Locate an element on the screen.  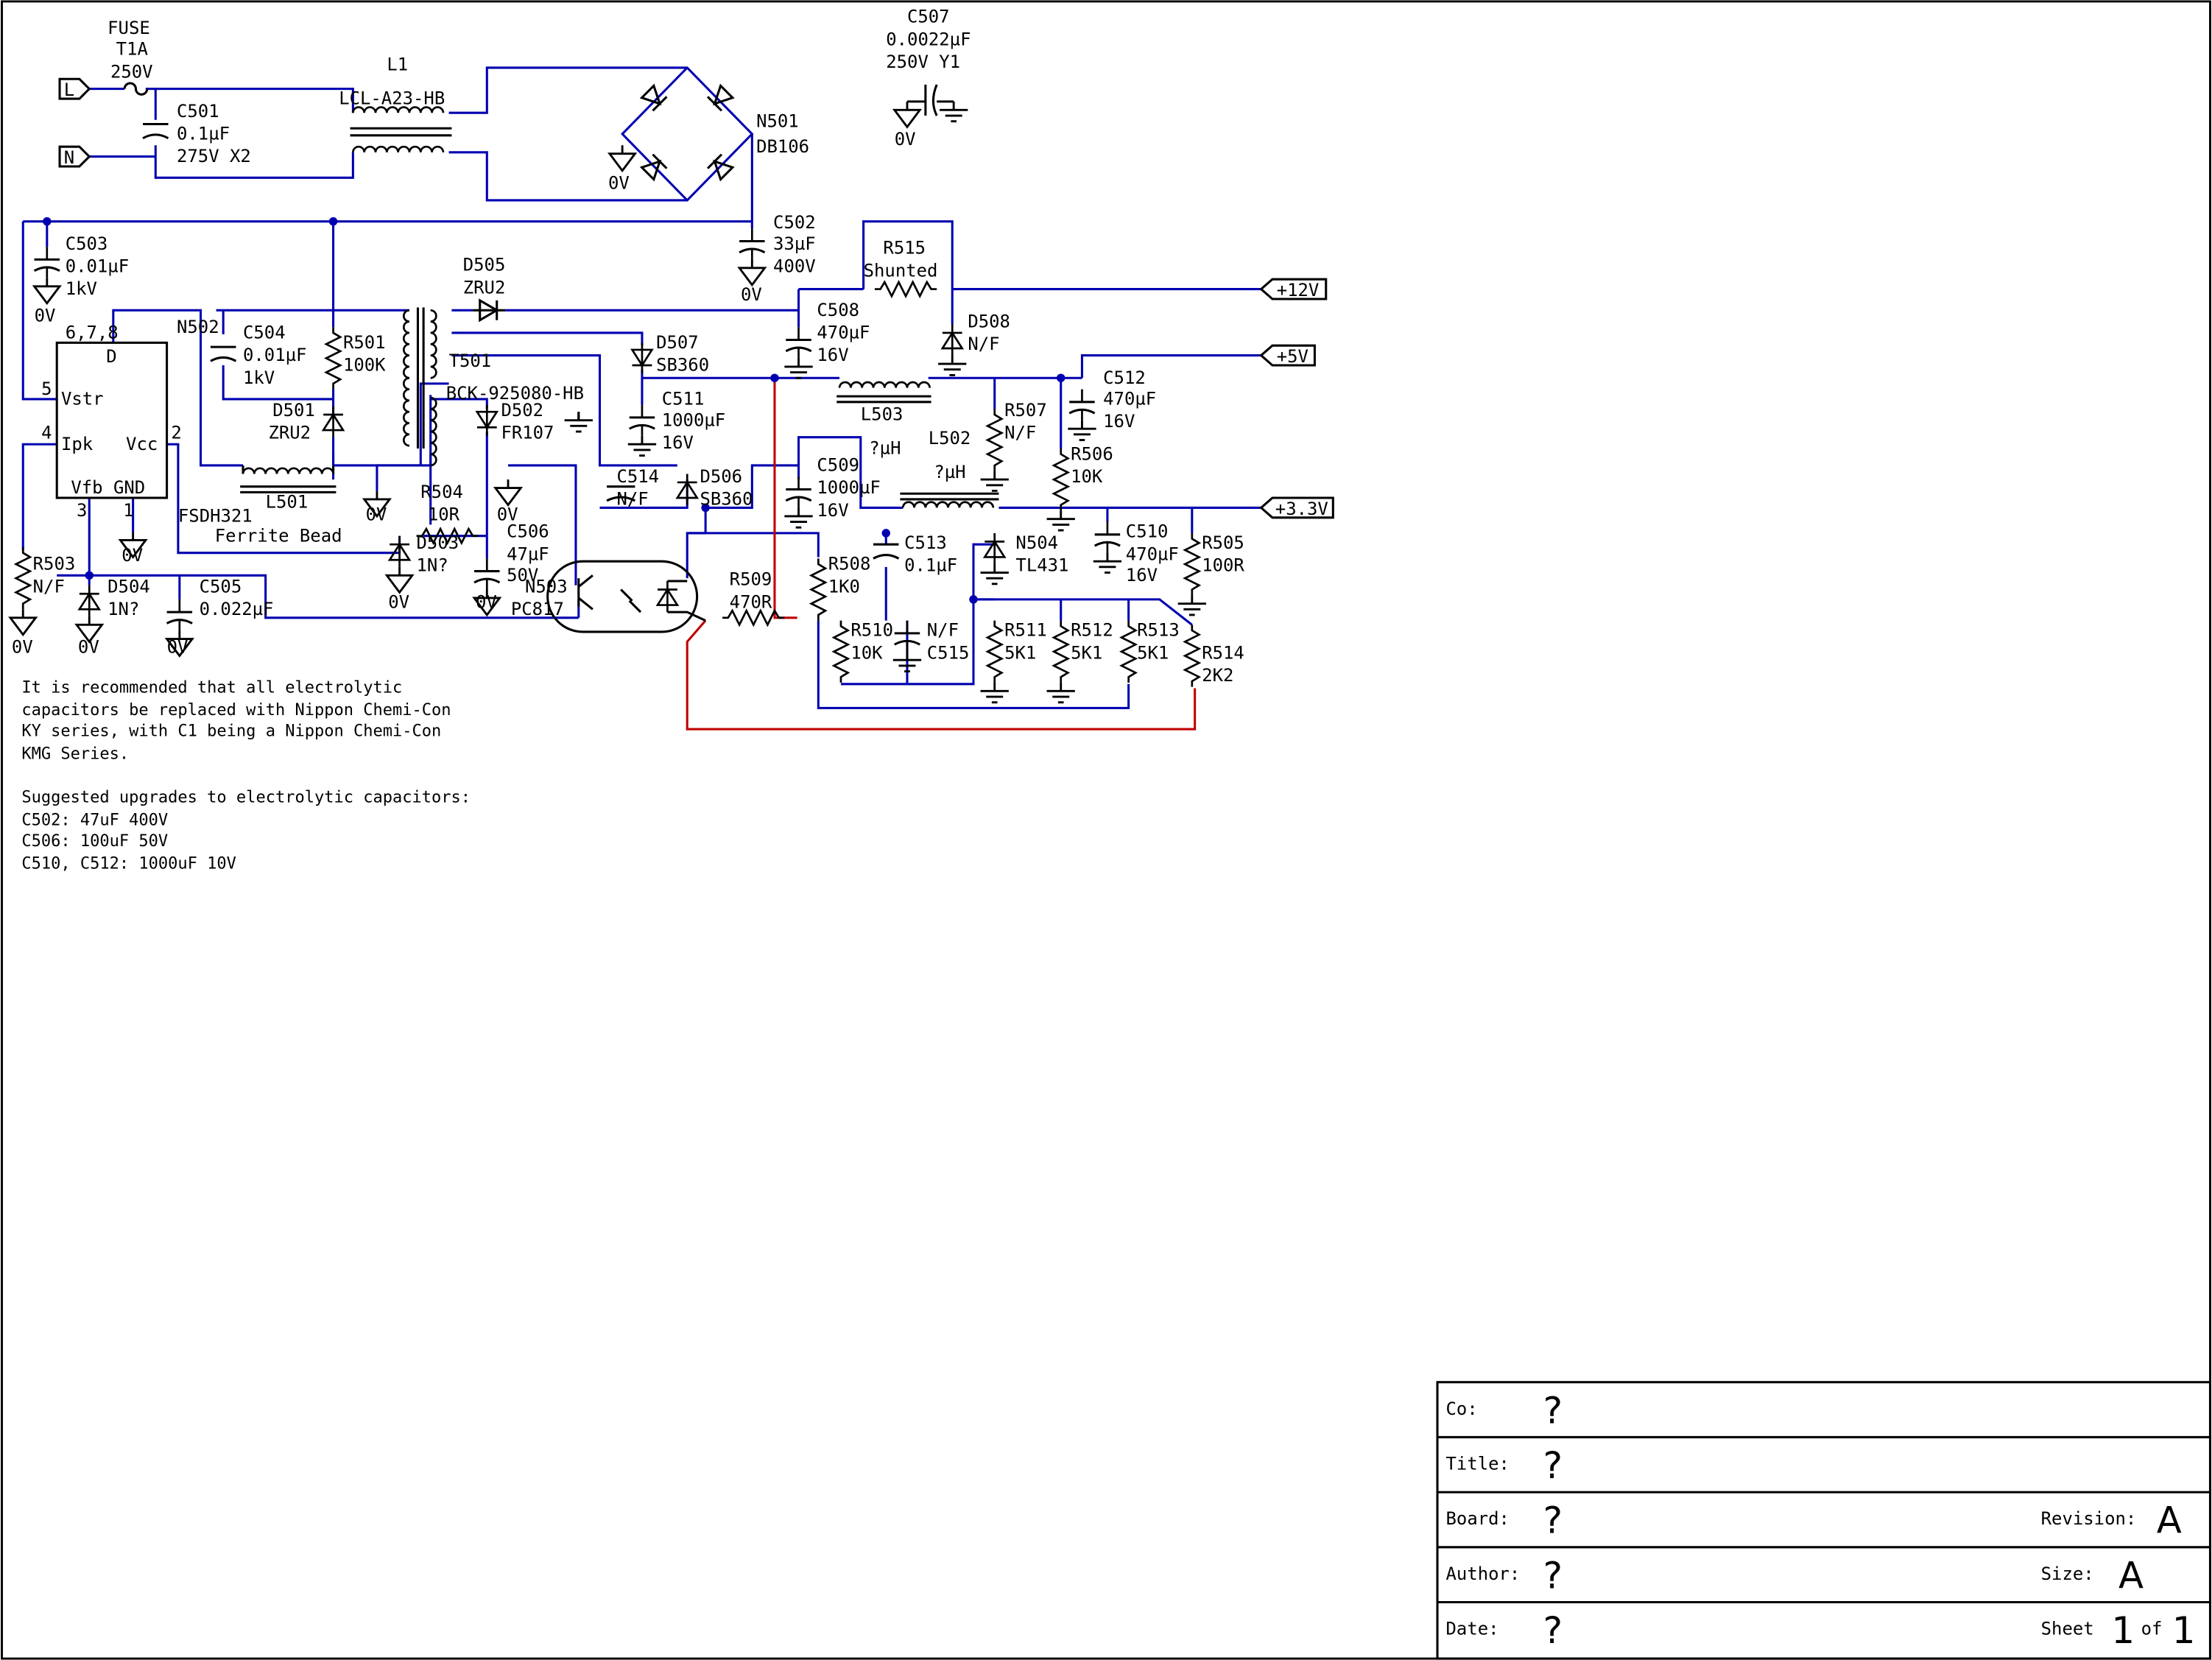
ic-name-vcc: Vcc is located at coordinates (142, 444).